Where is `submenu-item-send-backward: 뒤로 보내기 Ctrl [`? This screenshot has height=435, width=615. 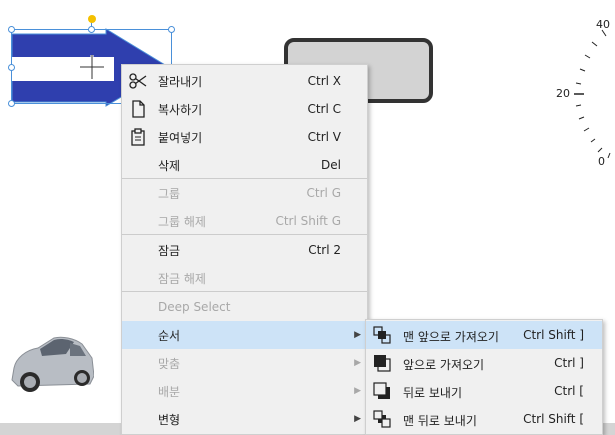
submenu-item-send-backward: 뒤로 보내기 Ctrl [ is located at coordinates (484, 391).